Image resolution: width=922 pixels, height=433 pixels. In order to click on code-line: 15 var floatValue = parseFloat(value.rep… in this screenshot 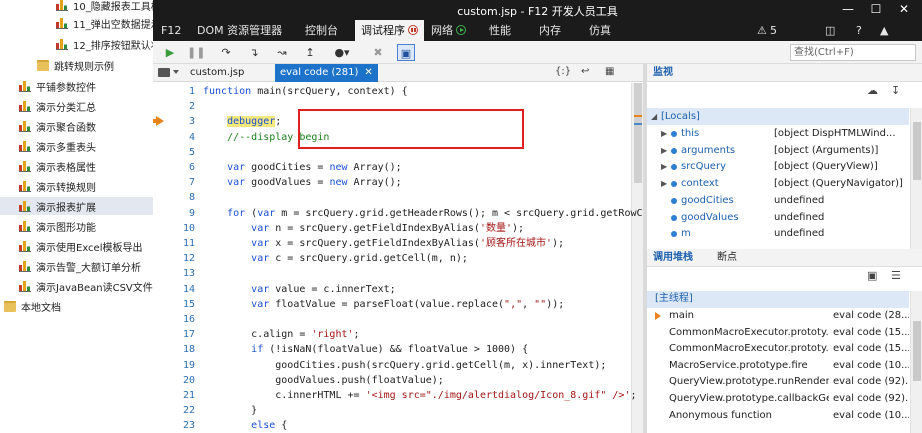, I will do `click(392, 304)`.